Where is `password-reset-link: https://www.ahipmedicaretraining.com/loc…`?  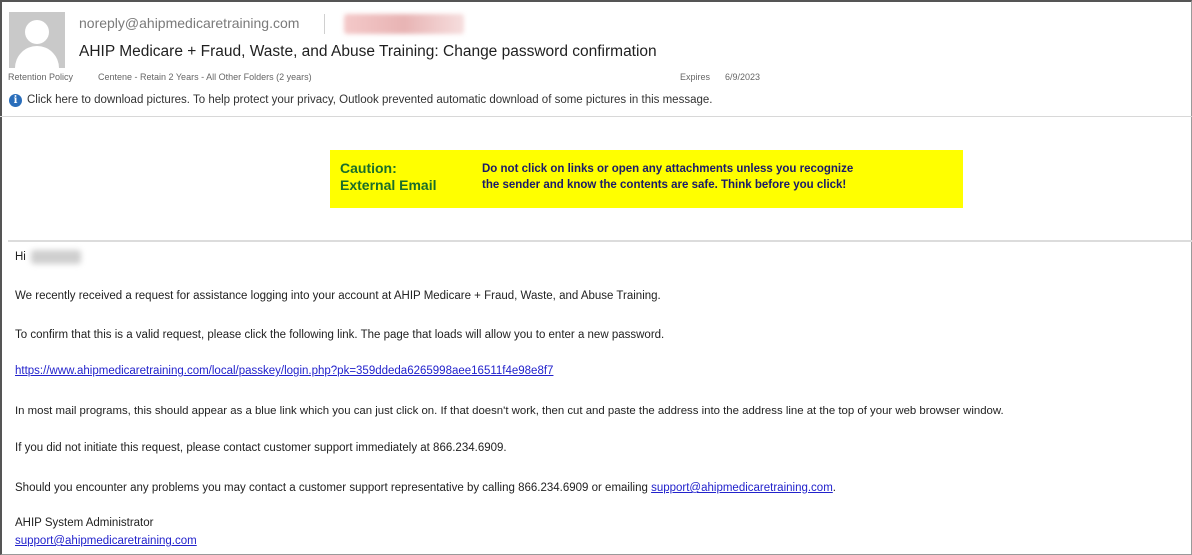 password-reset-link: https://www.ahipmedicaretraining.com/loc… is located at coordinates (284, 371).